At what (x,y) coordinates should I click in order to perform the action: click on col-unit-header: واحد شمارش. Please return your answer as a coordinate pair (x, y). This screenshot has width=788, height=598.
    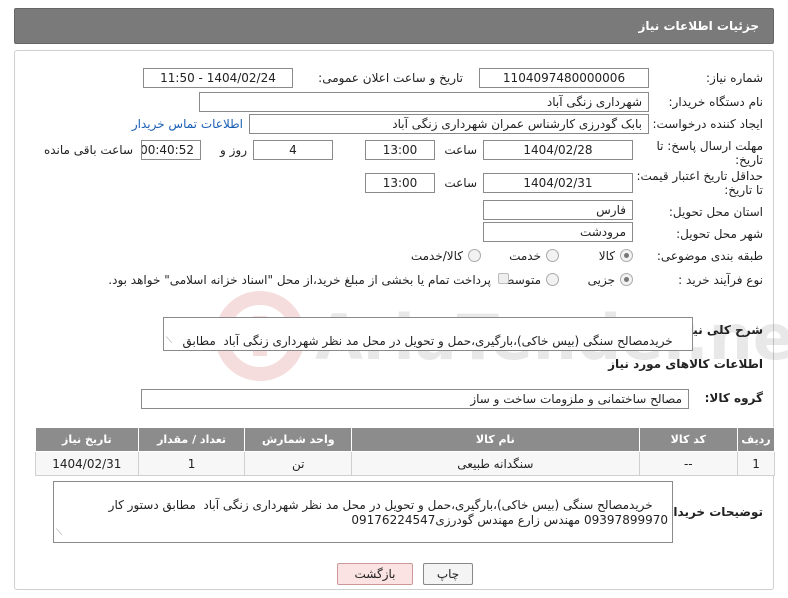
    Looking at the image, I should click on (298, 439).